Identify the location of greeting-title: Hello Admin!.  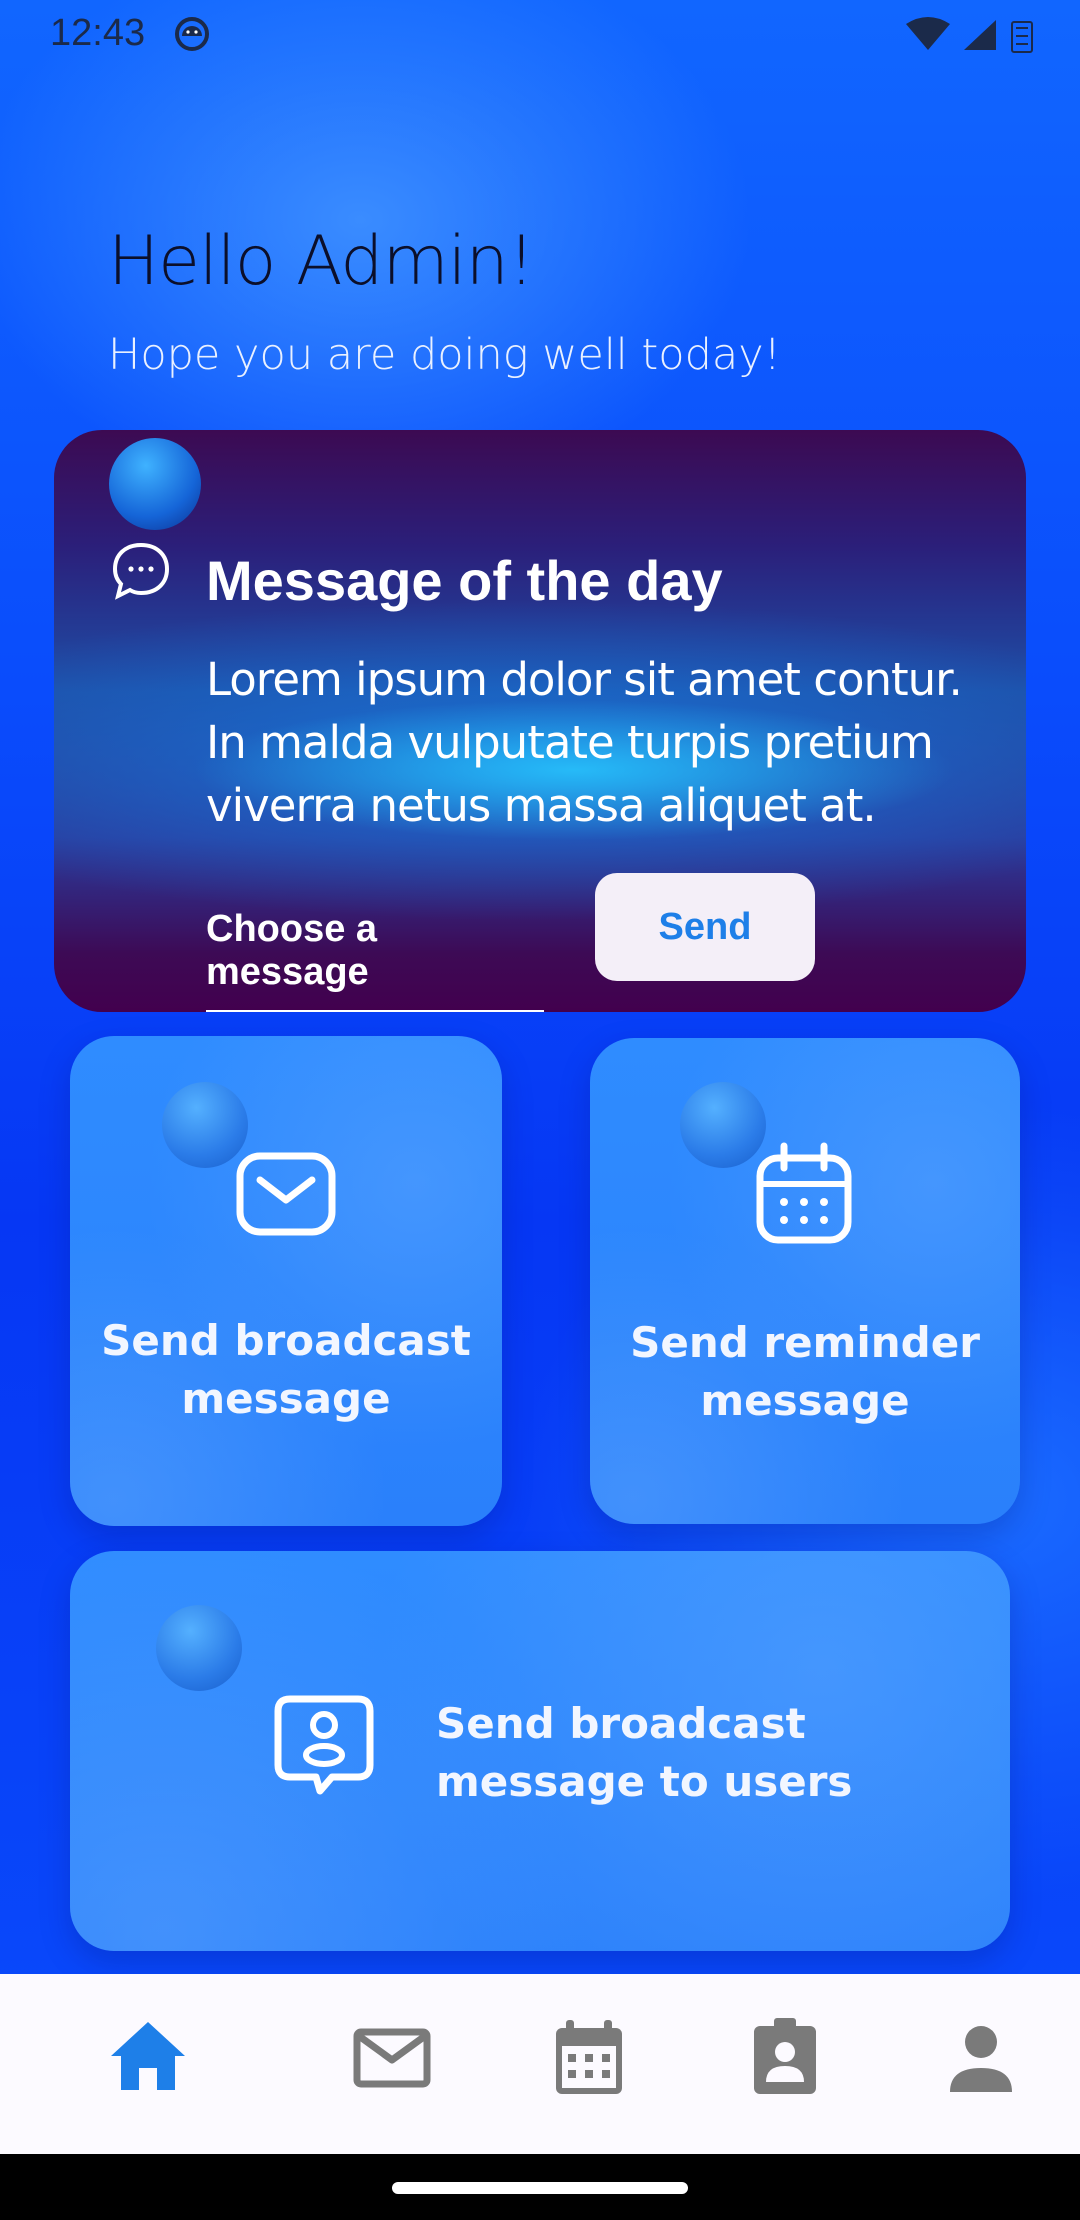
(321, 261).